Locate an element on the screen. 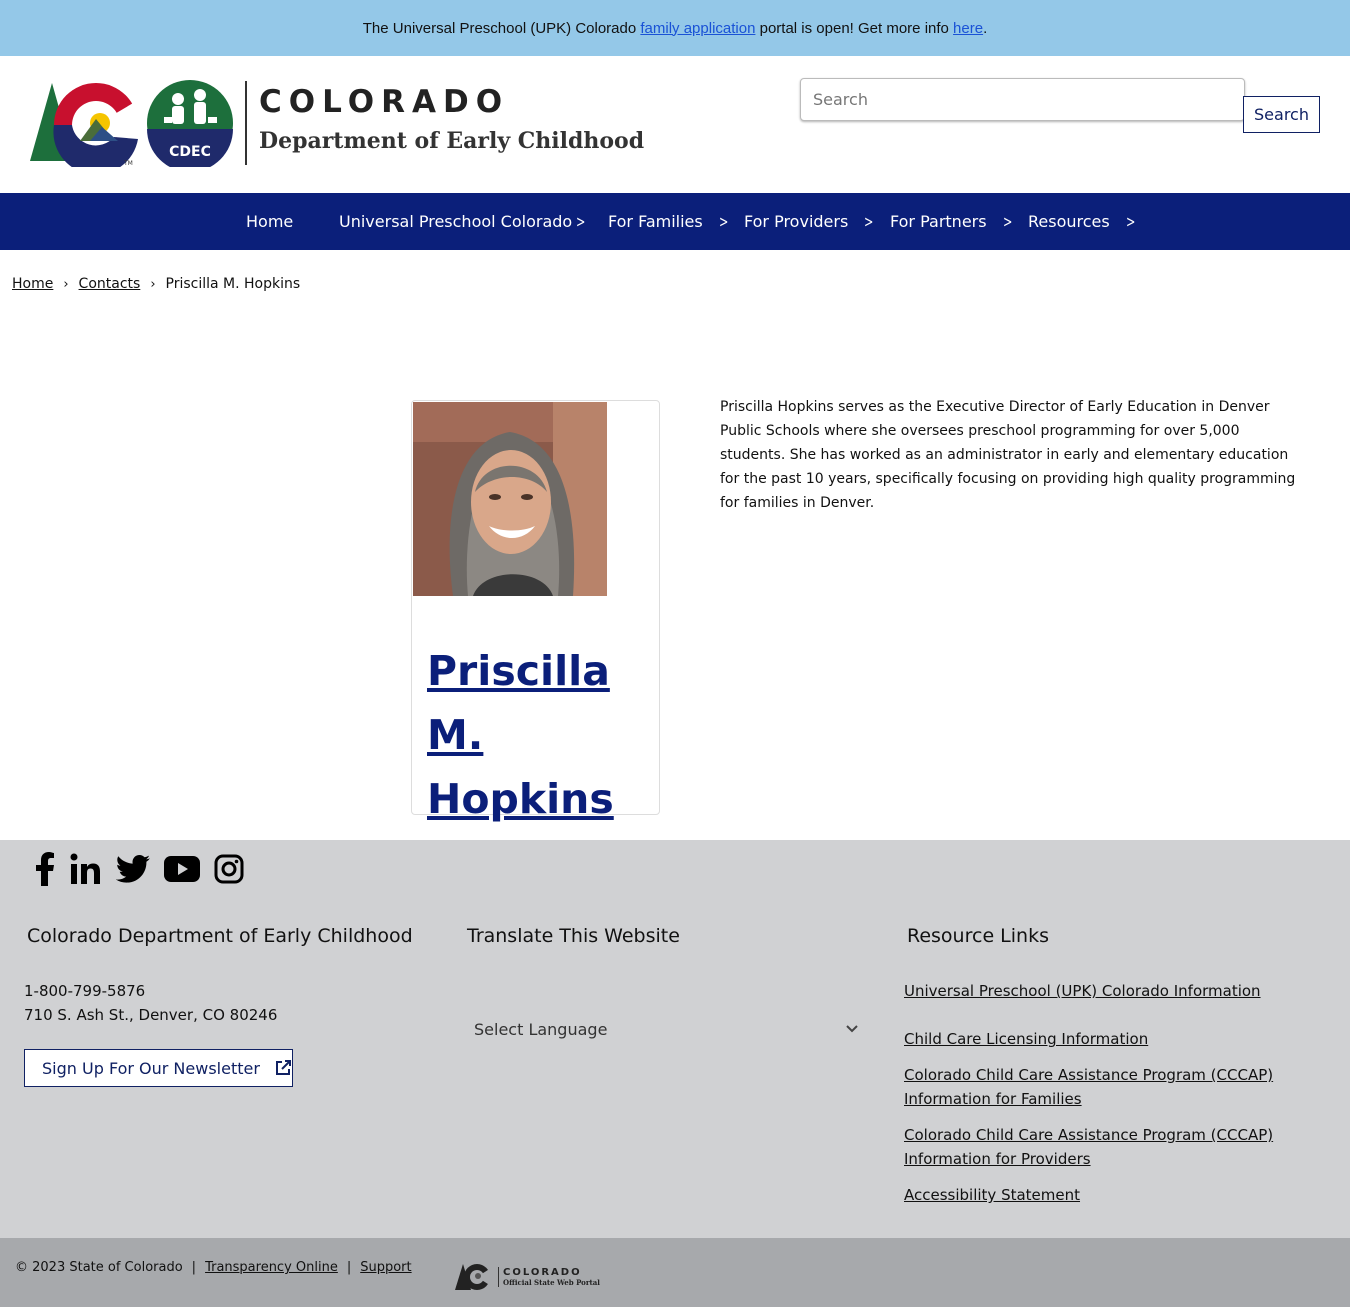 Image resolution: width=1350 pixels, height=1307 pixels. transparency-link: Transparency Online is located at coordinates (271, 1267).